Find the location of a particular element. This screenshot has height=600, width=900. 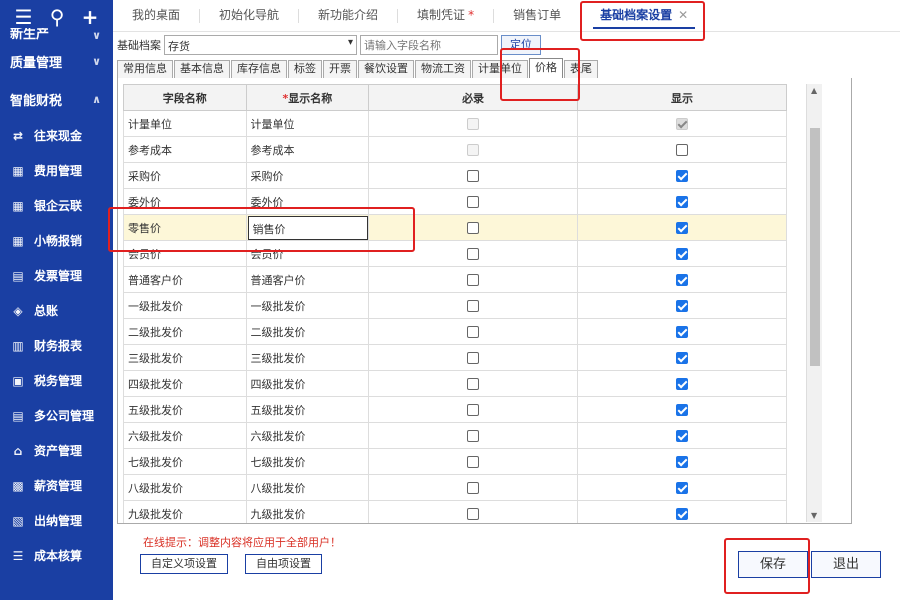

table-row: 五级批发价 五级批发价 is located at coordinates (455, 409).